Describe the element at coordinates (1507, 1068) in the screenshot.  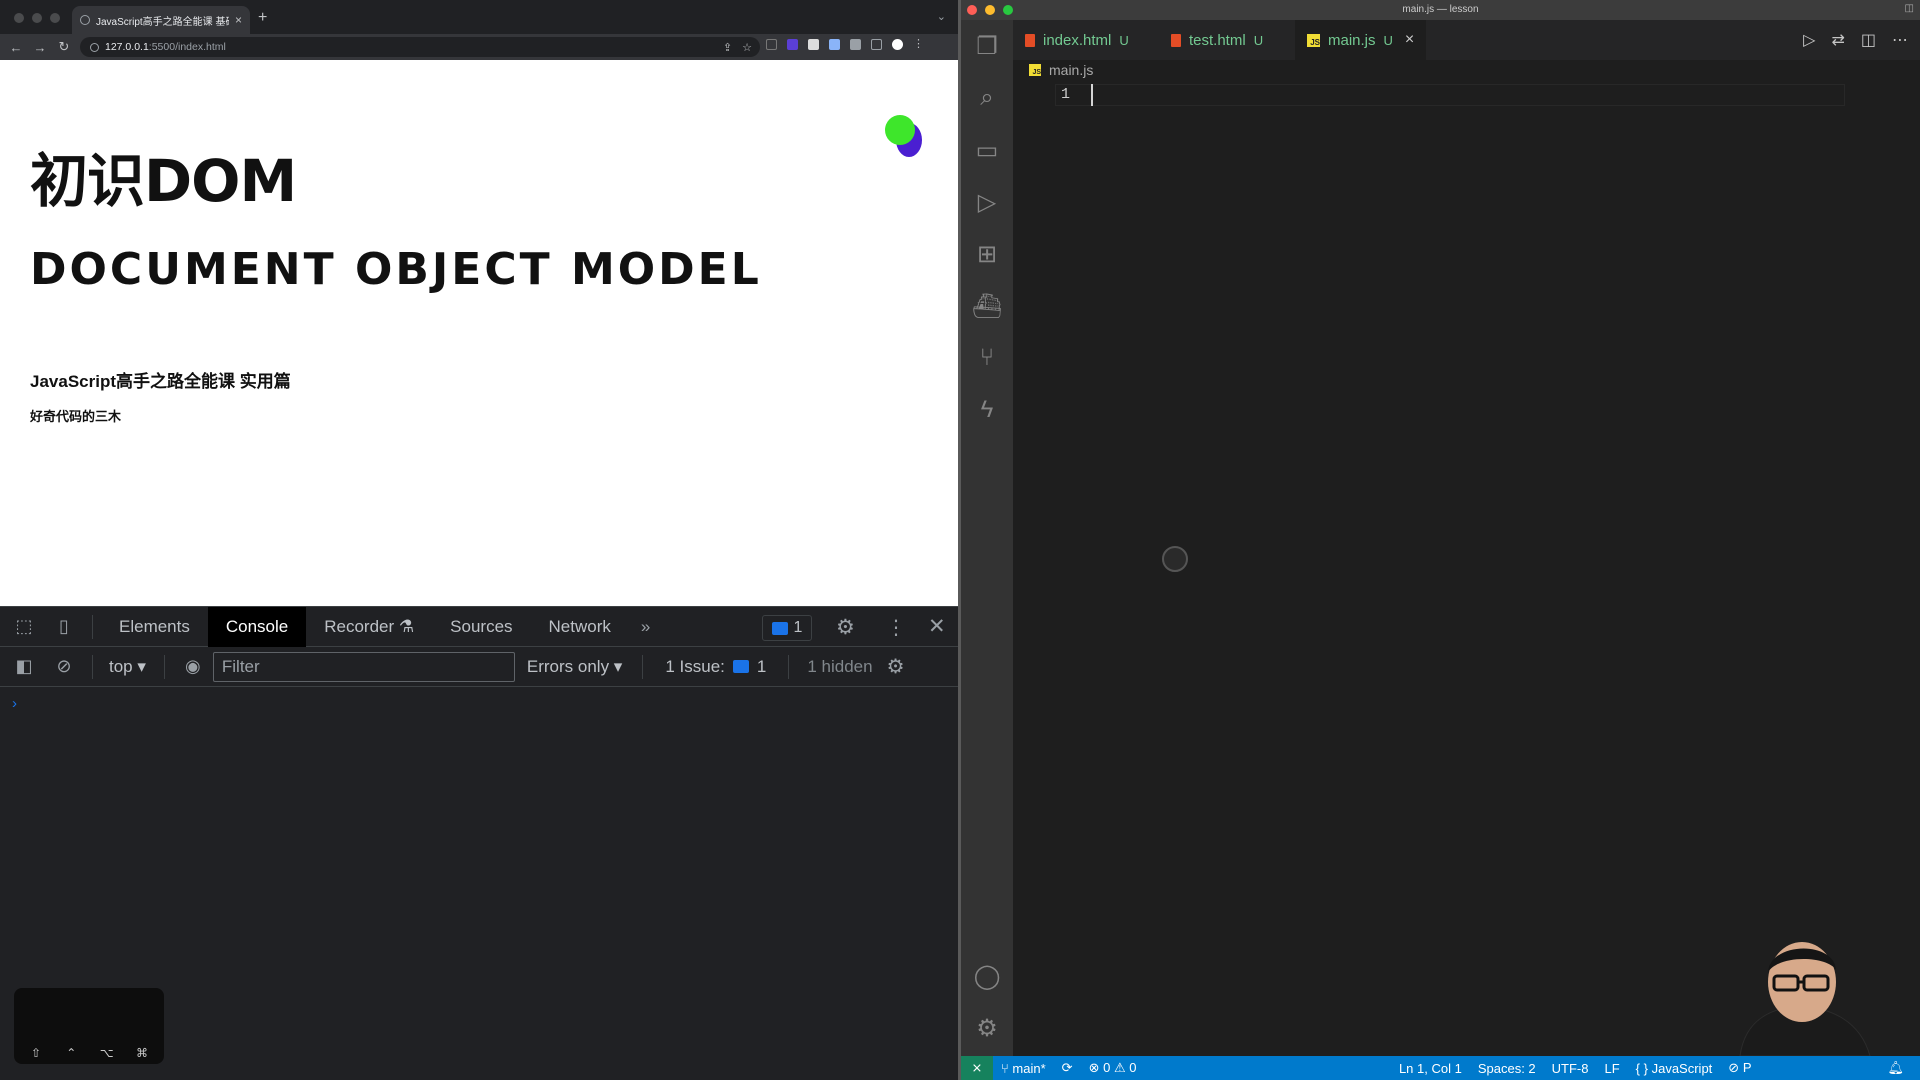
I see `indentation: Spaces: 2` at that location.